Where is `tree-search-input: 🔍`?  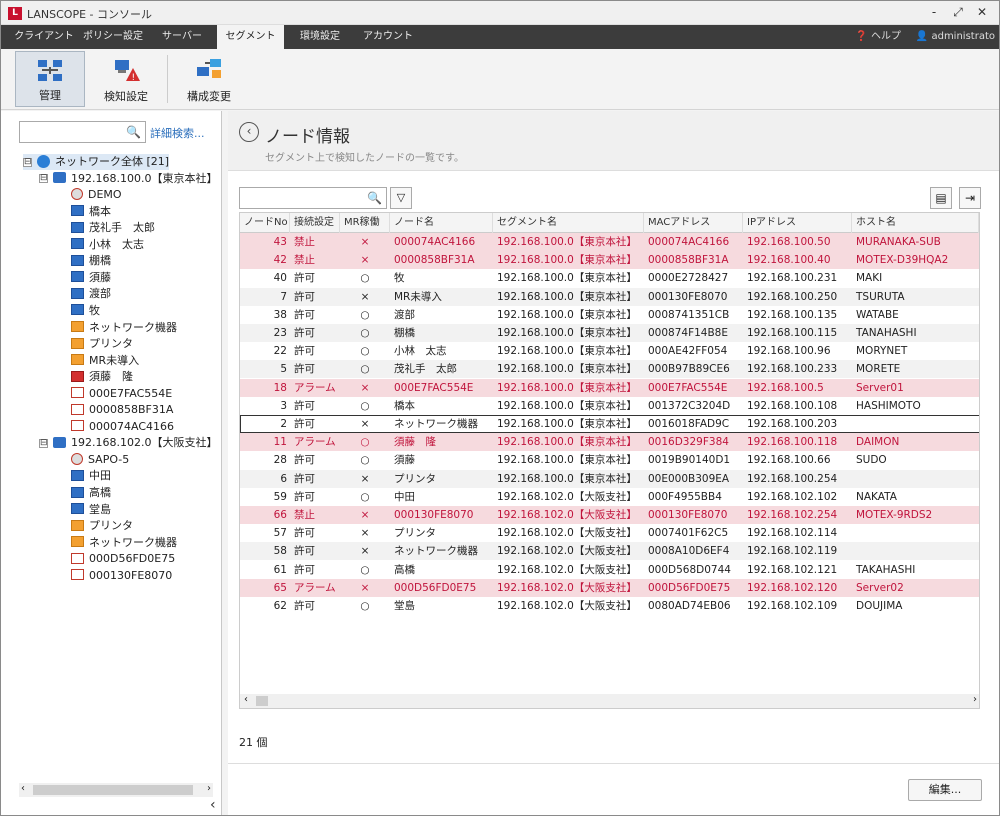
tree-search-input: 🔍 is located at coordinates (82, 132).